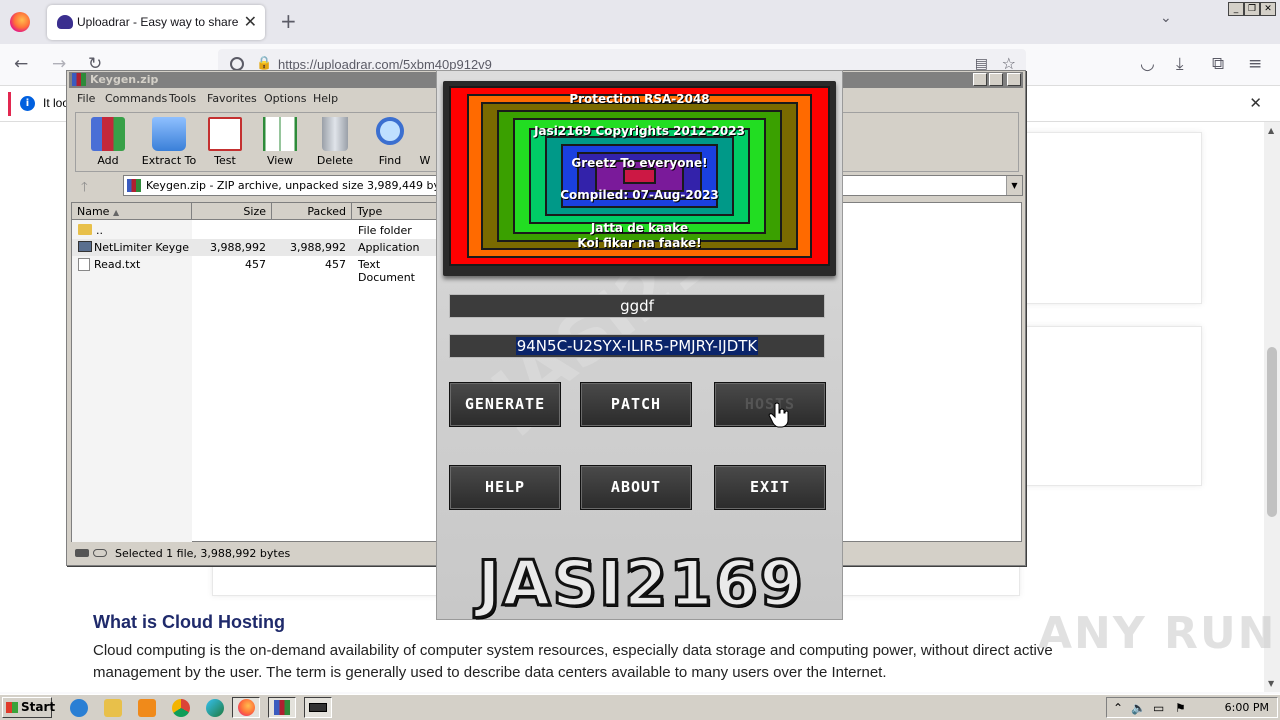 This screenshot has height=720, width=1280. What do you see at coordinates (1252, 9) in the screenshot?
I see `window-restore-button: ❐` at bounding box center [1252, 9].